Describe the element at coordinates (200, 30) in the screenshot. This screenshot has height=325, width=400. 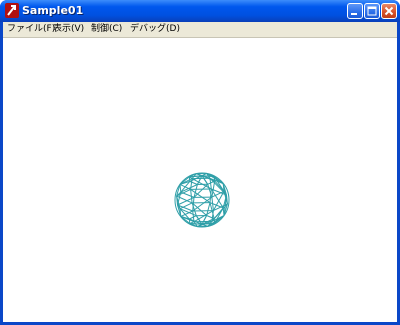
I see `menu-bar: ファイル(F) 表示(V) 制御(C) デバッグ(D)` at that location.